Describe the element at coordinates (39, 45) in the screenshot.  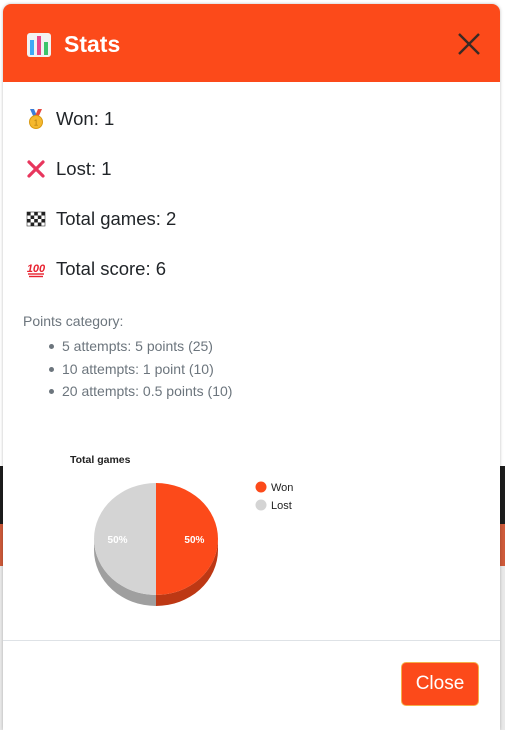
I see `bar-chart-icon` at that location.